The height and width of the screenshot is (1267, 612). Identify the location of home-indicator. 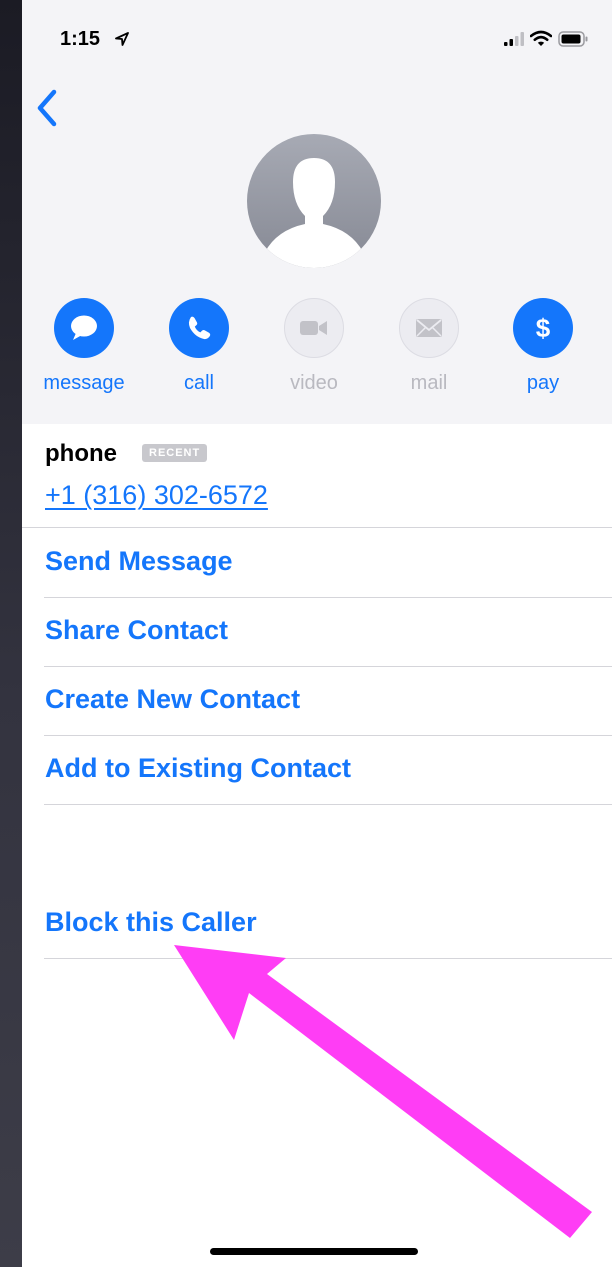
(314, 1251).